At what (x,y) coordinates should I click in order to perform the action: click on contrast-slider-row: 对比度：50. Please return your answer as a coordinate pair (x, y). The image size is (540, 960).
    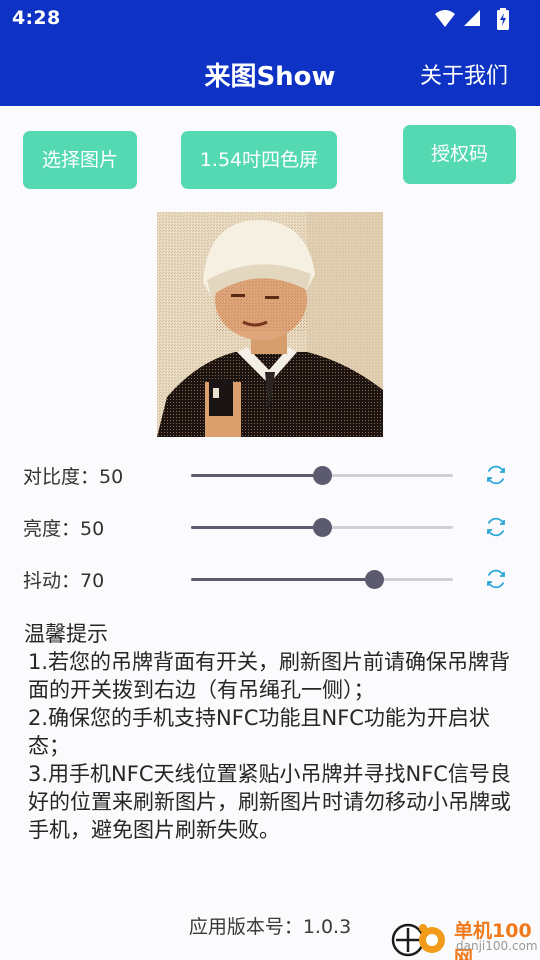
    Looking at the image, I should click on (270, 475).